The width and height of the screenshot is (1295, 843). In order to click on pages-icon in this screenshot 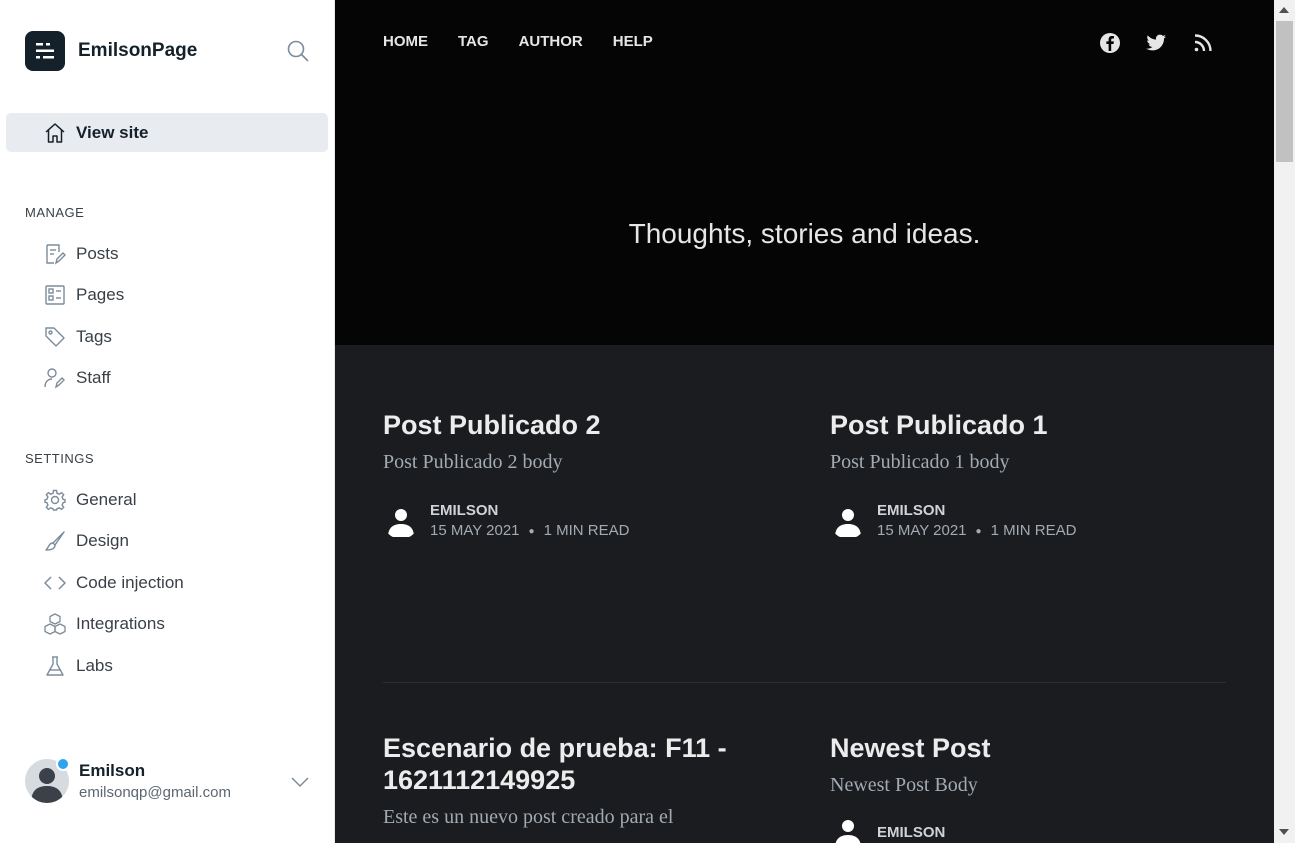, I will do `click(55, 295)`.